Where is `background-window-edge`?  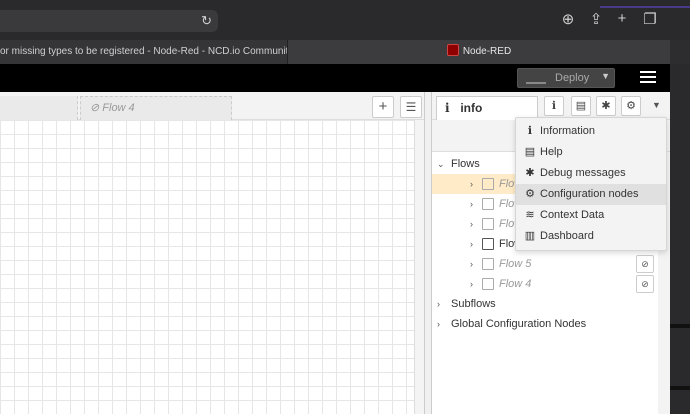 background-window-edge is located at coordinates (680, 239).